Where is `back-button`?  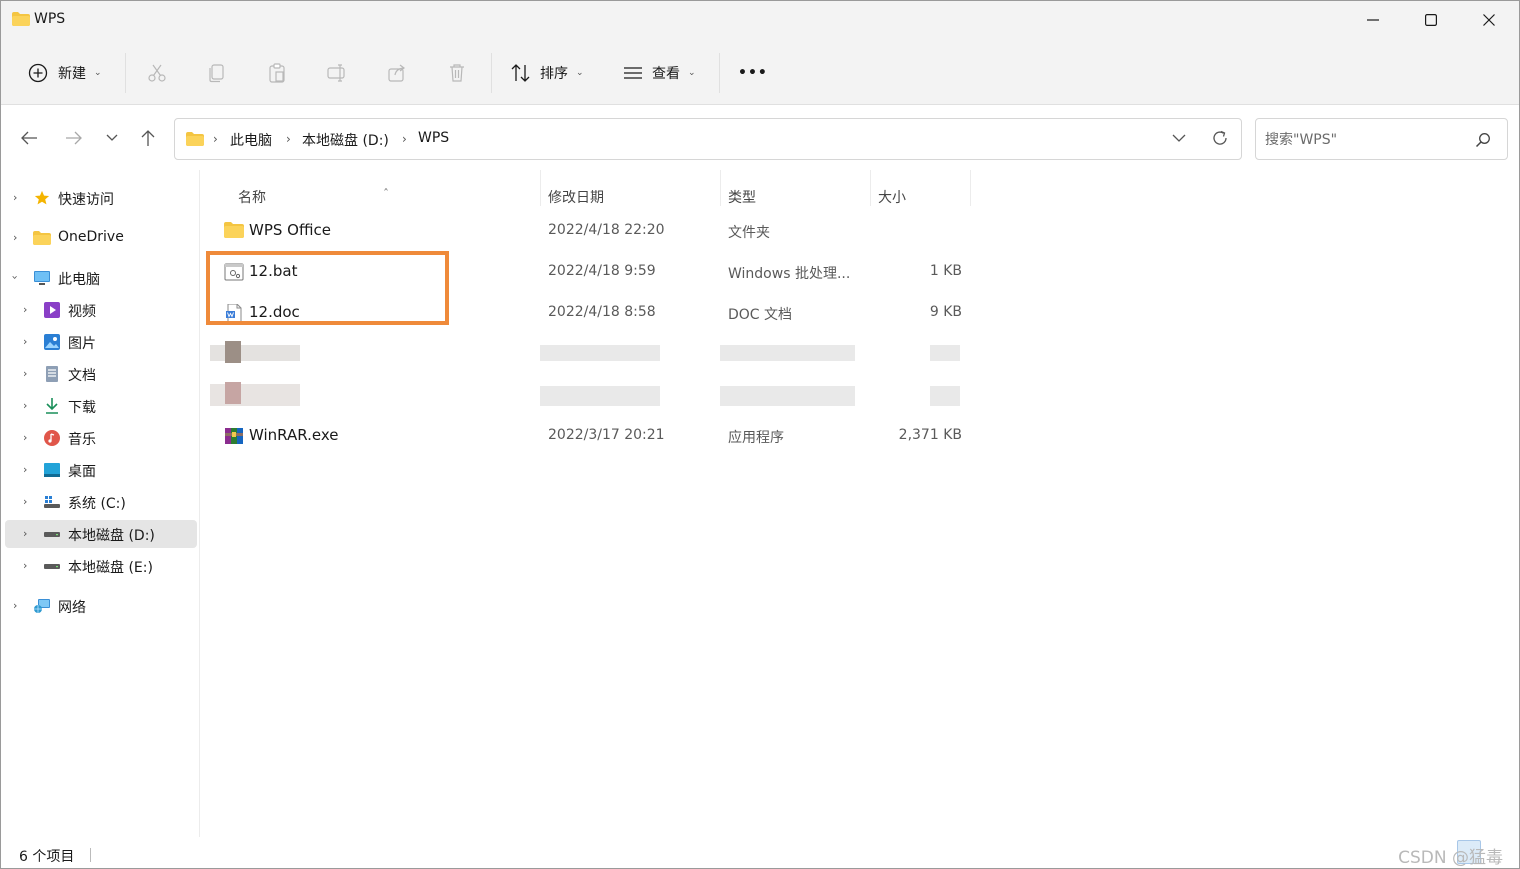 back-button is located at coordinates (29, 138).